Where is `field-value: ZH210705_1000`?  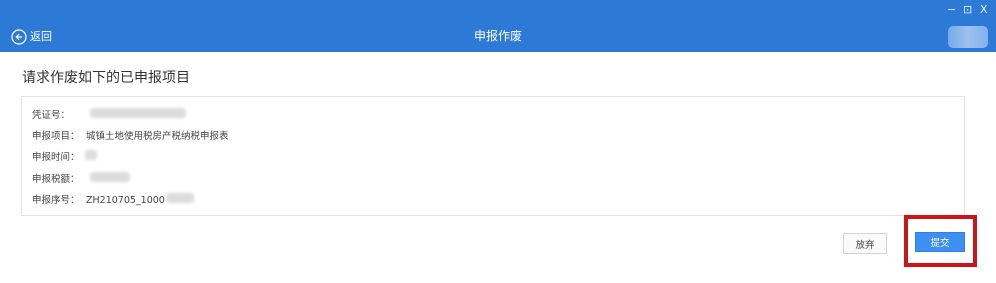
field-value: ZH210705_1000 is located at coordinates (140, 199).